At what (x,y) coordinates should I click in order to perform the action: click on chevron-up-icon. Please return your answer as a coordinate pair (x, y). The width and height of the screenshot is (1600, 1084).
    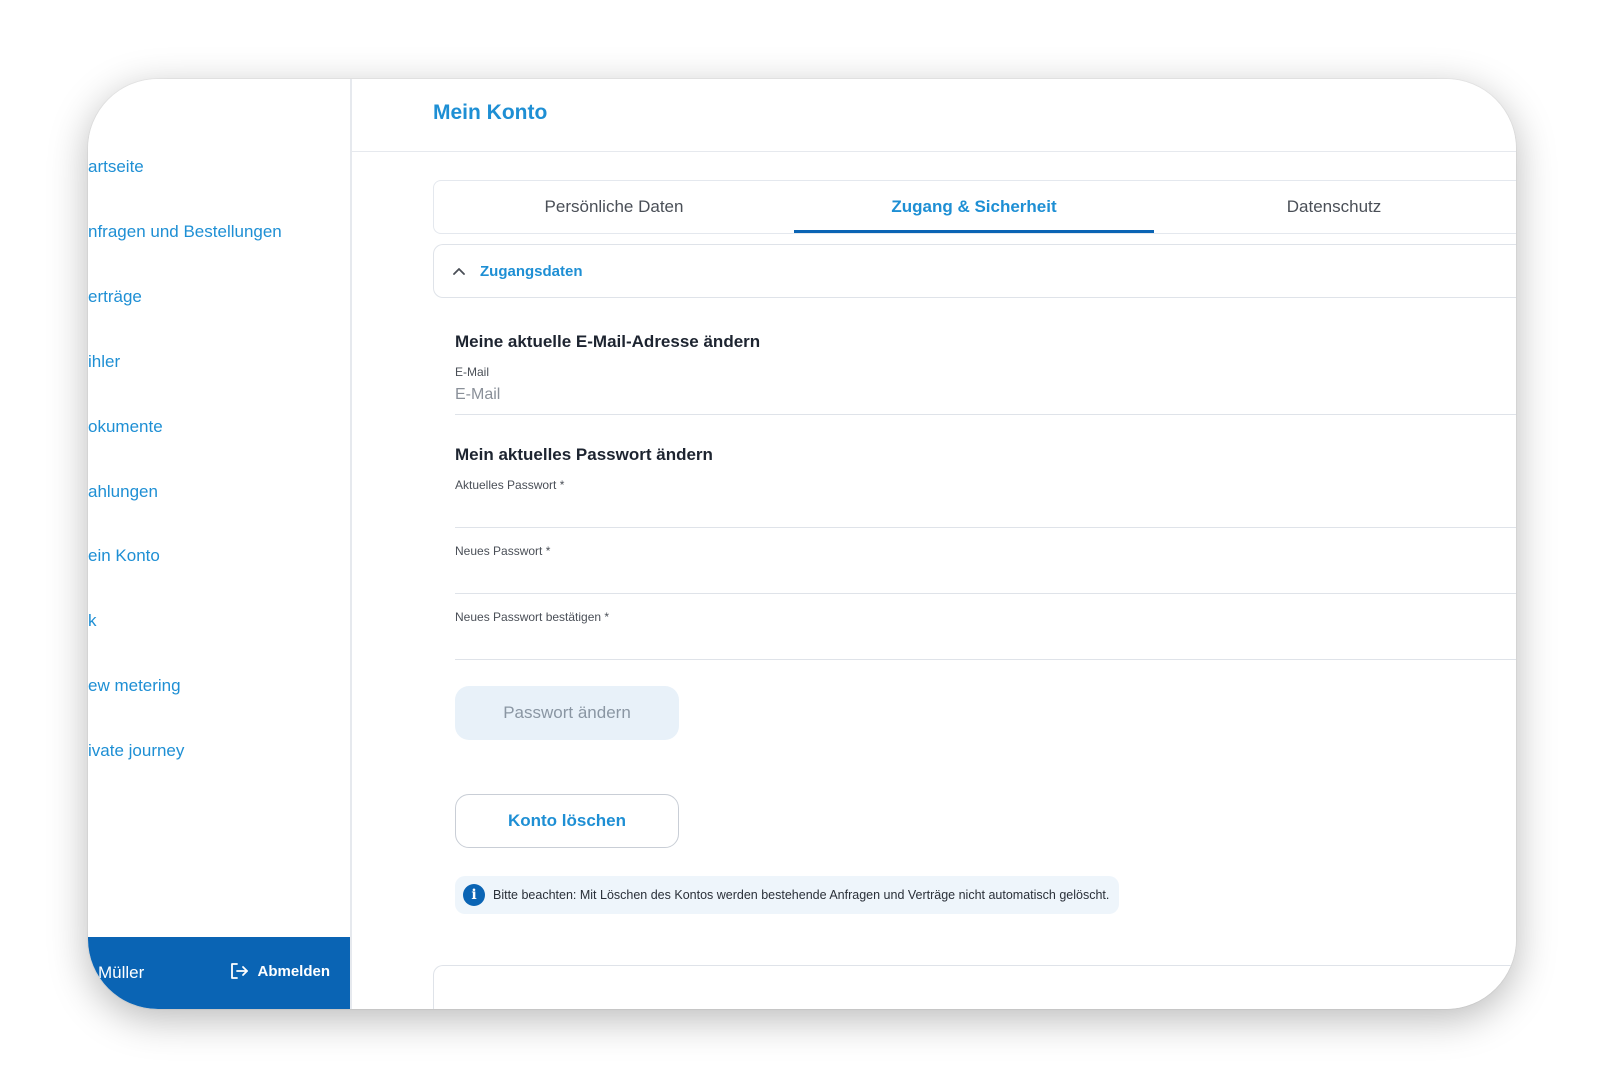
    Looking at the image, I should click on (459, 271).